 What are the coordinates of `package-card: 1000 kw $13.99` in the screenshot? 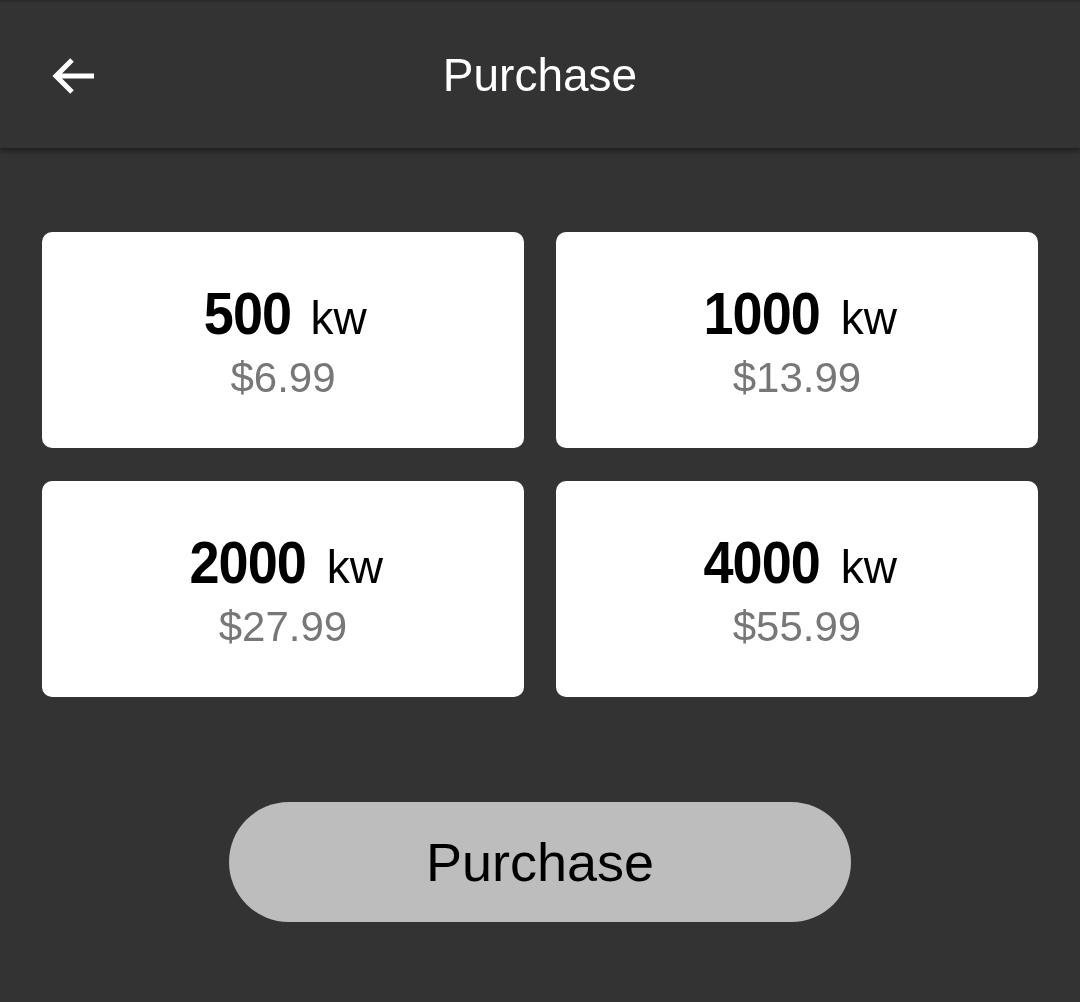 It's located at (797, 340).